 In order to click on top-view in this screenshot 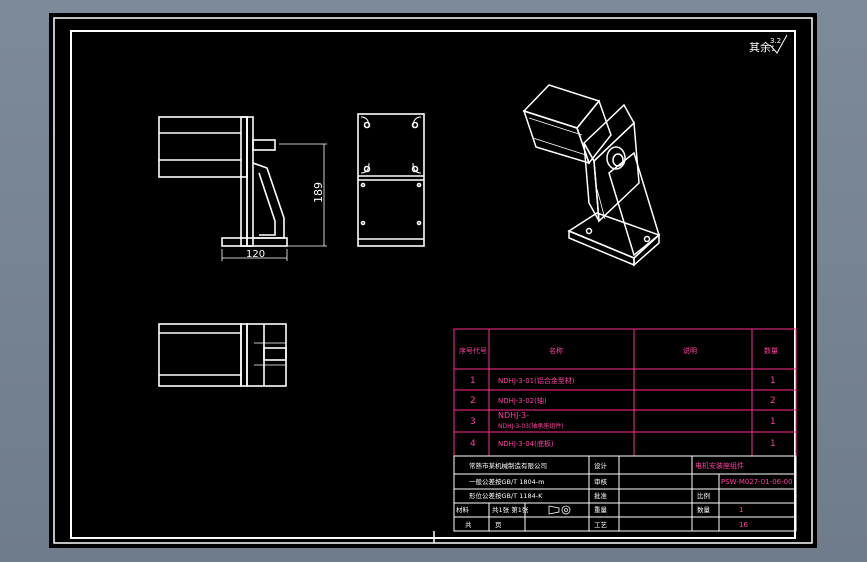, I will do `click(222, 355)`.